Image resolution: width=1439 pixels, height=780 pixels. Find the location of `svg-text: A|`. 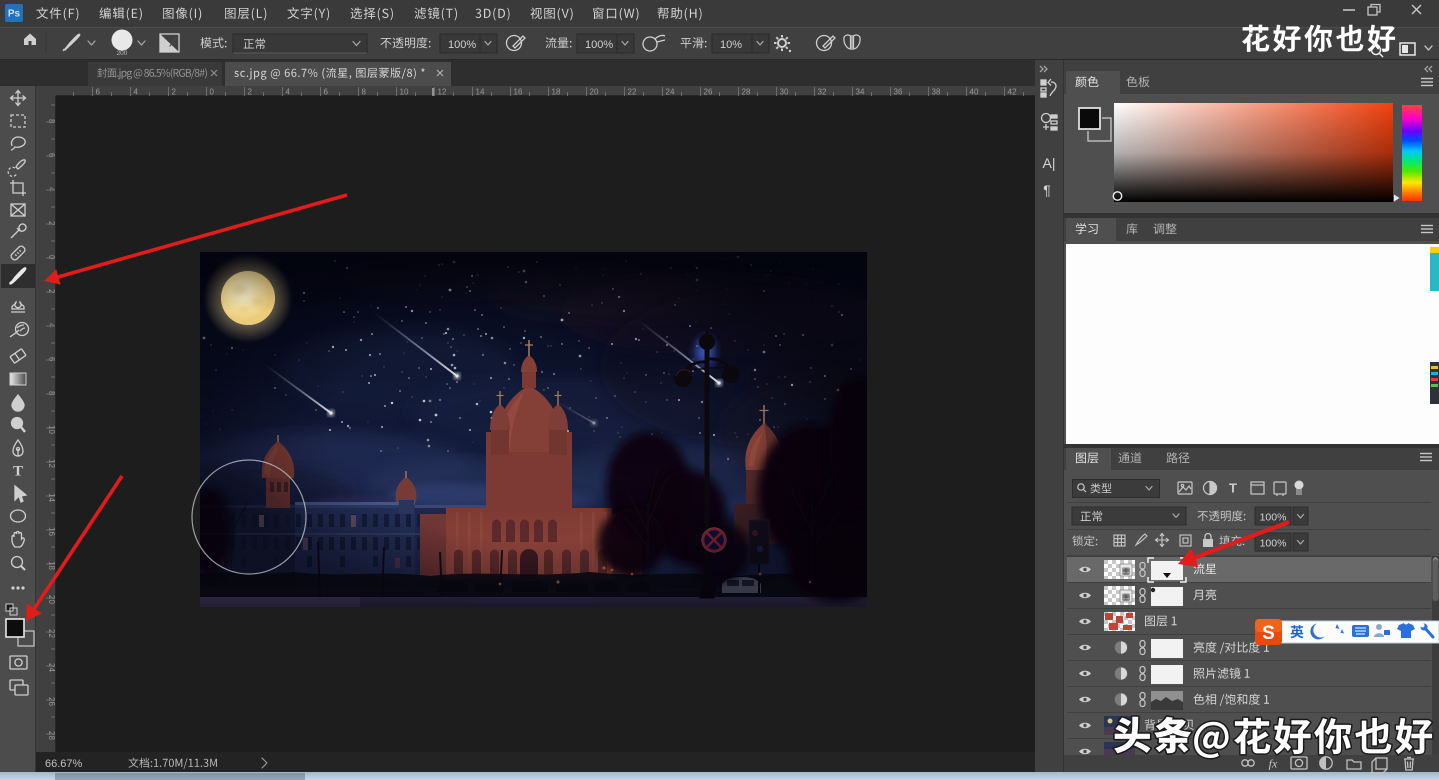

svg-text: A| is located at coordinates (1049, 163).